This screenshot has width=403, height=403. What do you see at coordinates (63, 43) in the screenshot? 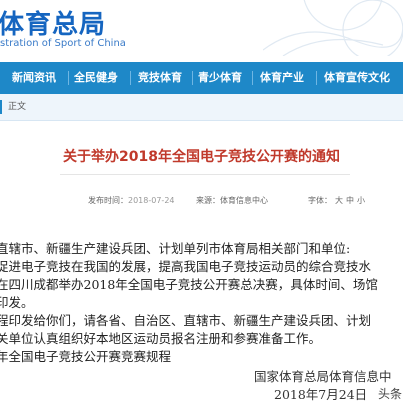
I see `site-logo-subtitle: stration of Sport of China` at bounding box center [63, 43].